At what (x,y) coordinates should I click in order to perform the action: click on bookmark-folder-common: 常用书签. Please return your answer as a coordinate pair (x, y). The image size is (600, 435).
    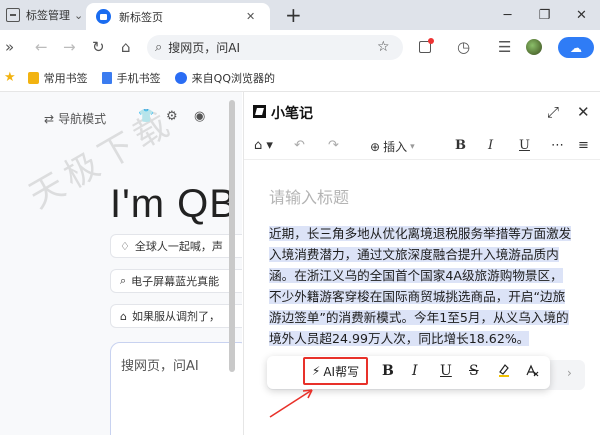
    Looking at the image, I should click on (57, 78).